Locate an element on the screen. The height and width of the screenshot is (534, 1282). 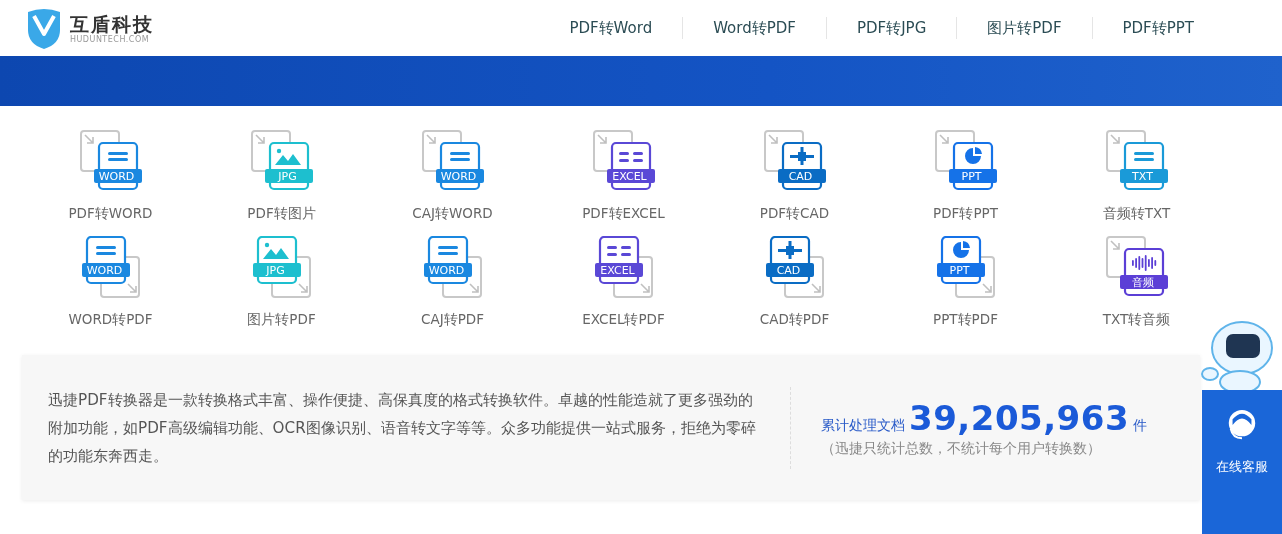
description-text: 迅捷PDF转换器是一款转换格式丰富、操作便捷、高保真度的格式转换软件。卓越的性能造就了更多强劲的附加功能，如PDF高级编辑功能、OCR图像识别、语音转文字等等。众多功能提供一站式服务，拒绝为零碎的功能东奔西走。 is located at coordinates (402, 428).